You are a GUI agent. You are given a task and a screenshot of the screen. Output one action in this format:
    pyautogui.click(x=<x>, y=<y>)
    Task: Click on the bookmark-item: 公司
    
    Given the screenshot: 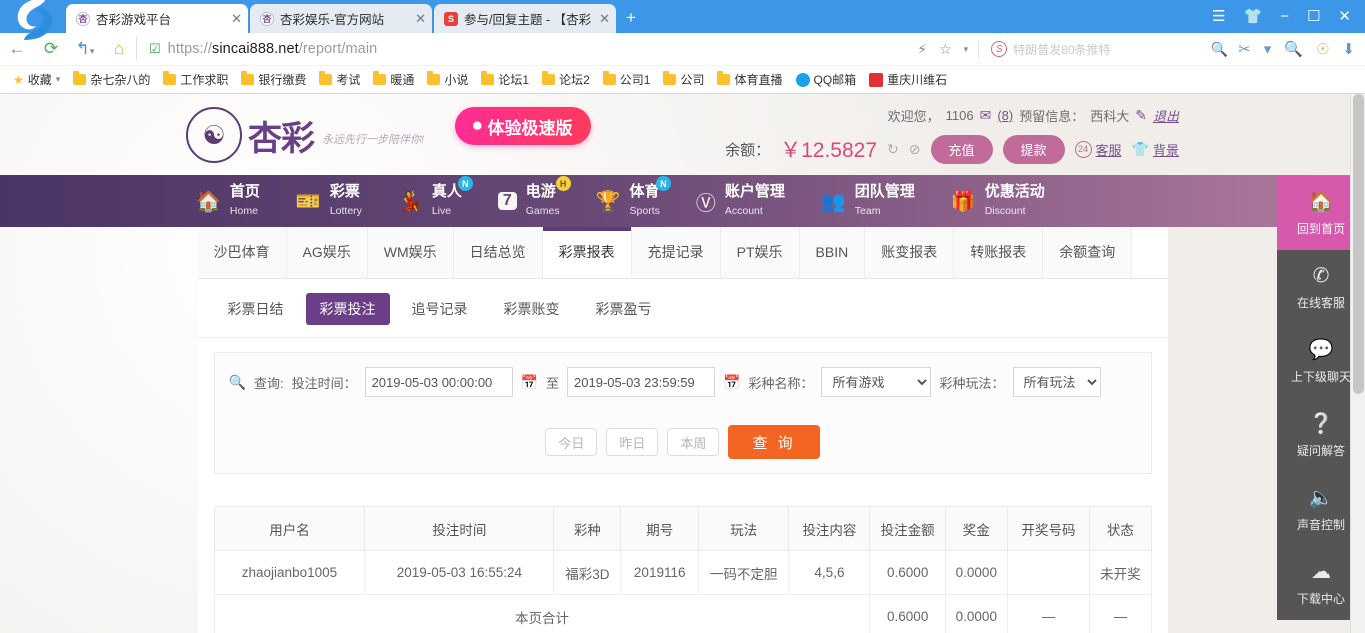 What is the action you would take?
    pyautogui.click(x=683, y=79)
    